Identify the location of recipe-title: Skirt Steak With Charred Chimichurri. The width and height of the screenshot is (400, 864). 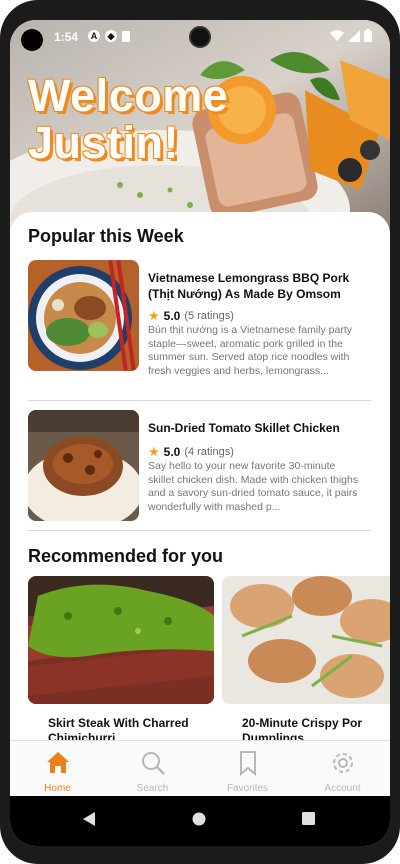
(128, 728).